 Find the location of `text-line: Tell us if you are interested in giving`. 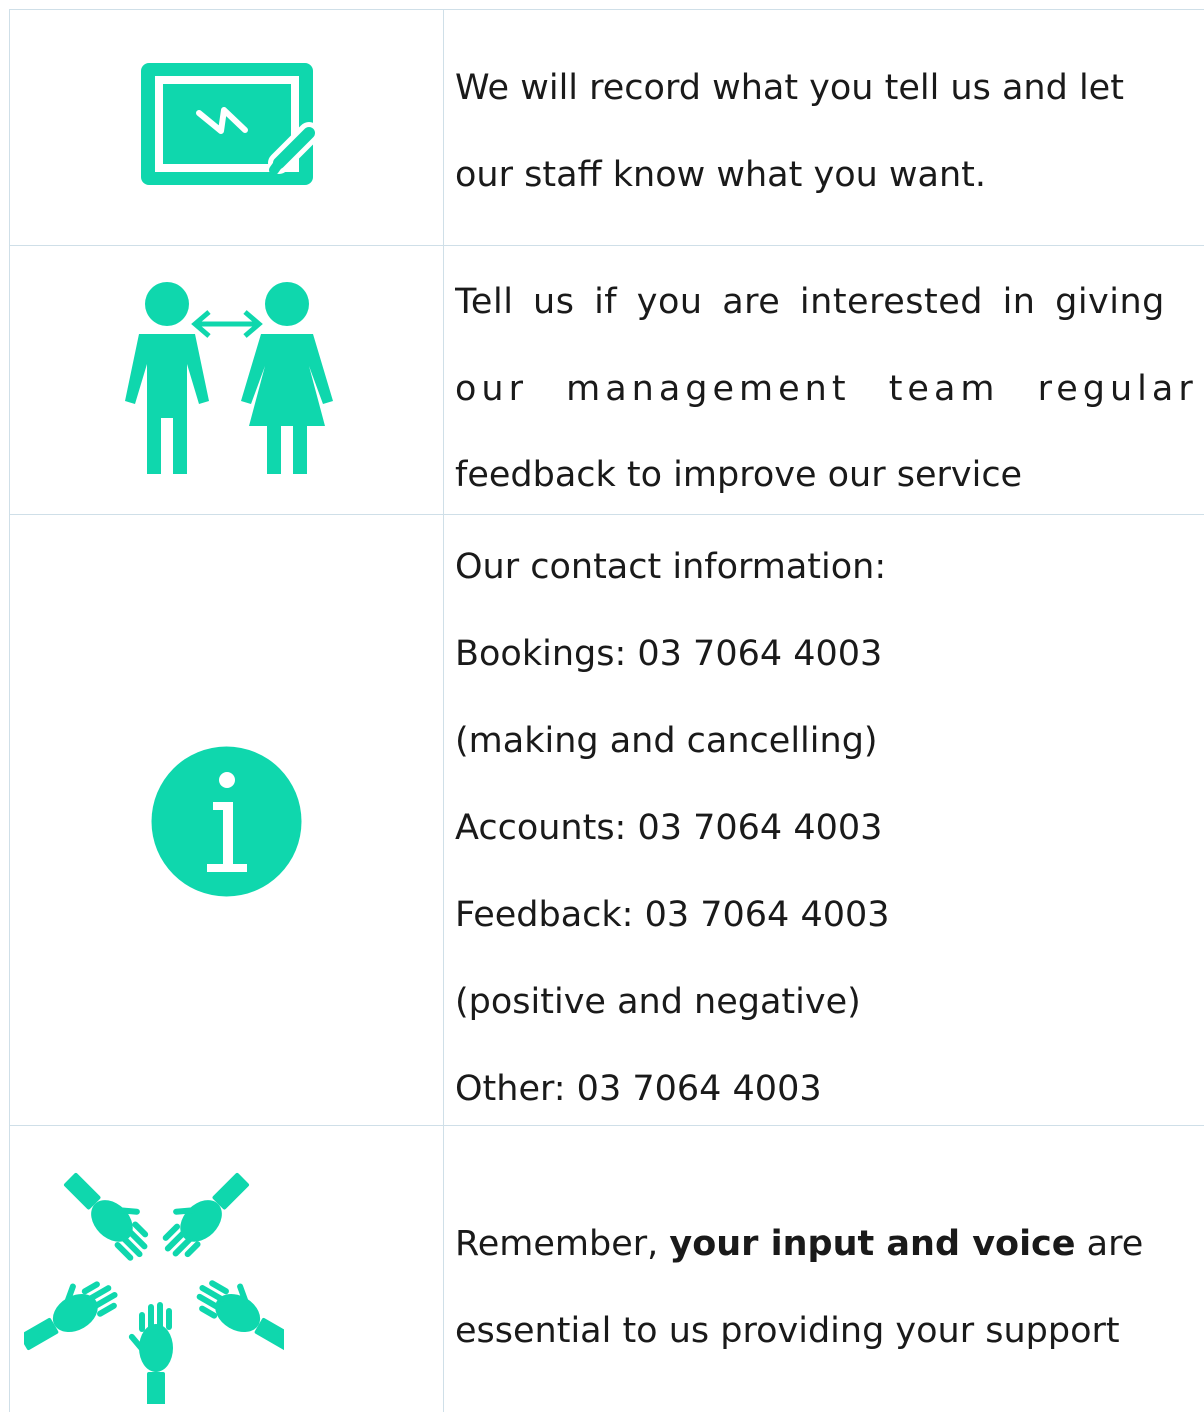

text-line: Tell us if you are interested in giving is located at coordinates (810, 302).